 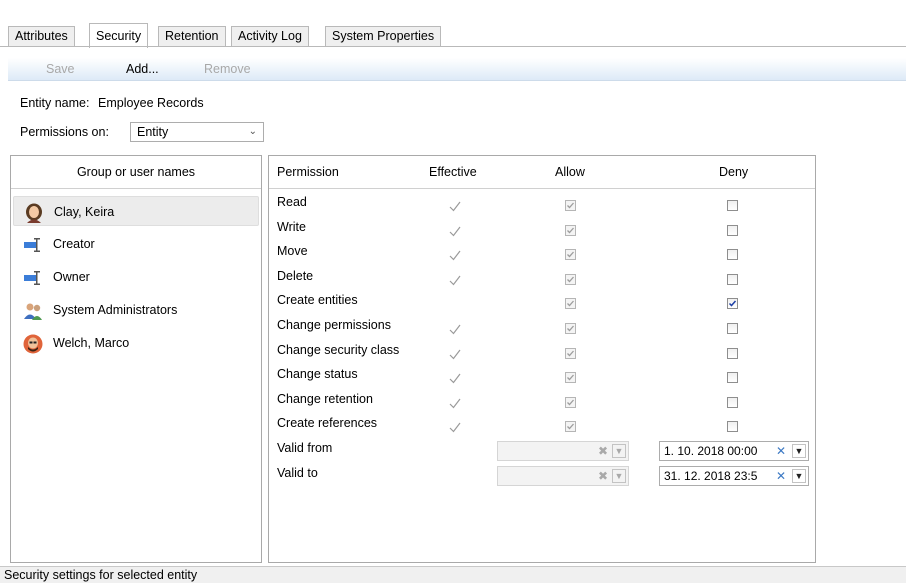 I want to click on valid-to-allow-picker: ✖ ▼, so click(x=563, y=476).